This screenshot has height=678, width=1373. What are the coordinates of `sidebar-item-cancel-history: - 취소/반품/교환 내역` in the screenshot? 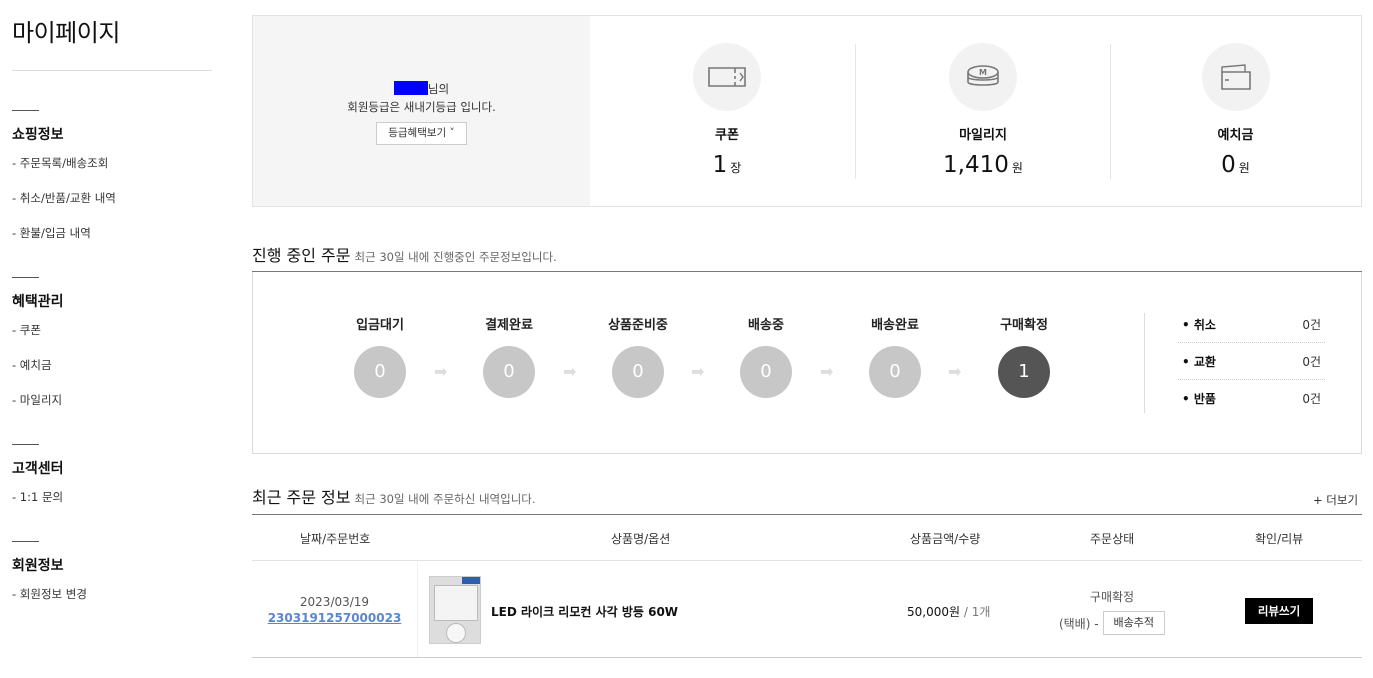 It's located at (112, 207).